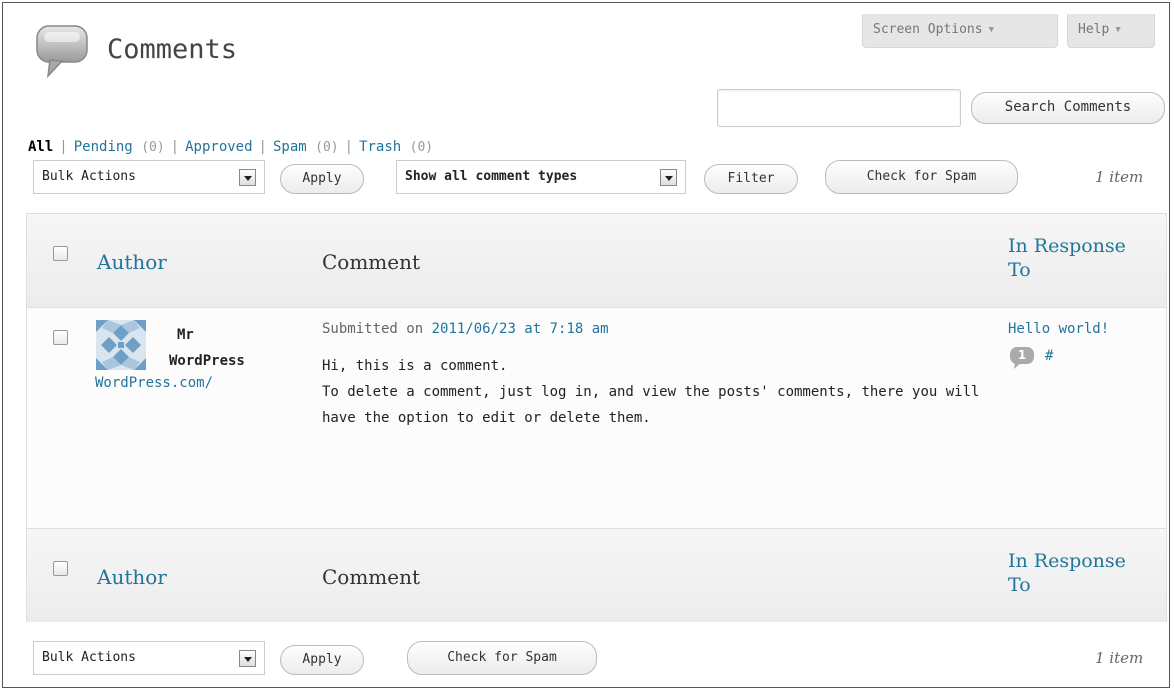 The width and height of the screenshot is (1174, 691). Describe the element at coordinates (121, 345) in the screenshot. I see `avatar` at that location.